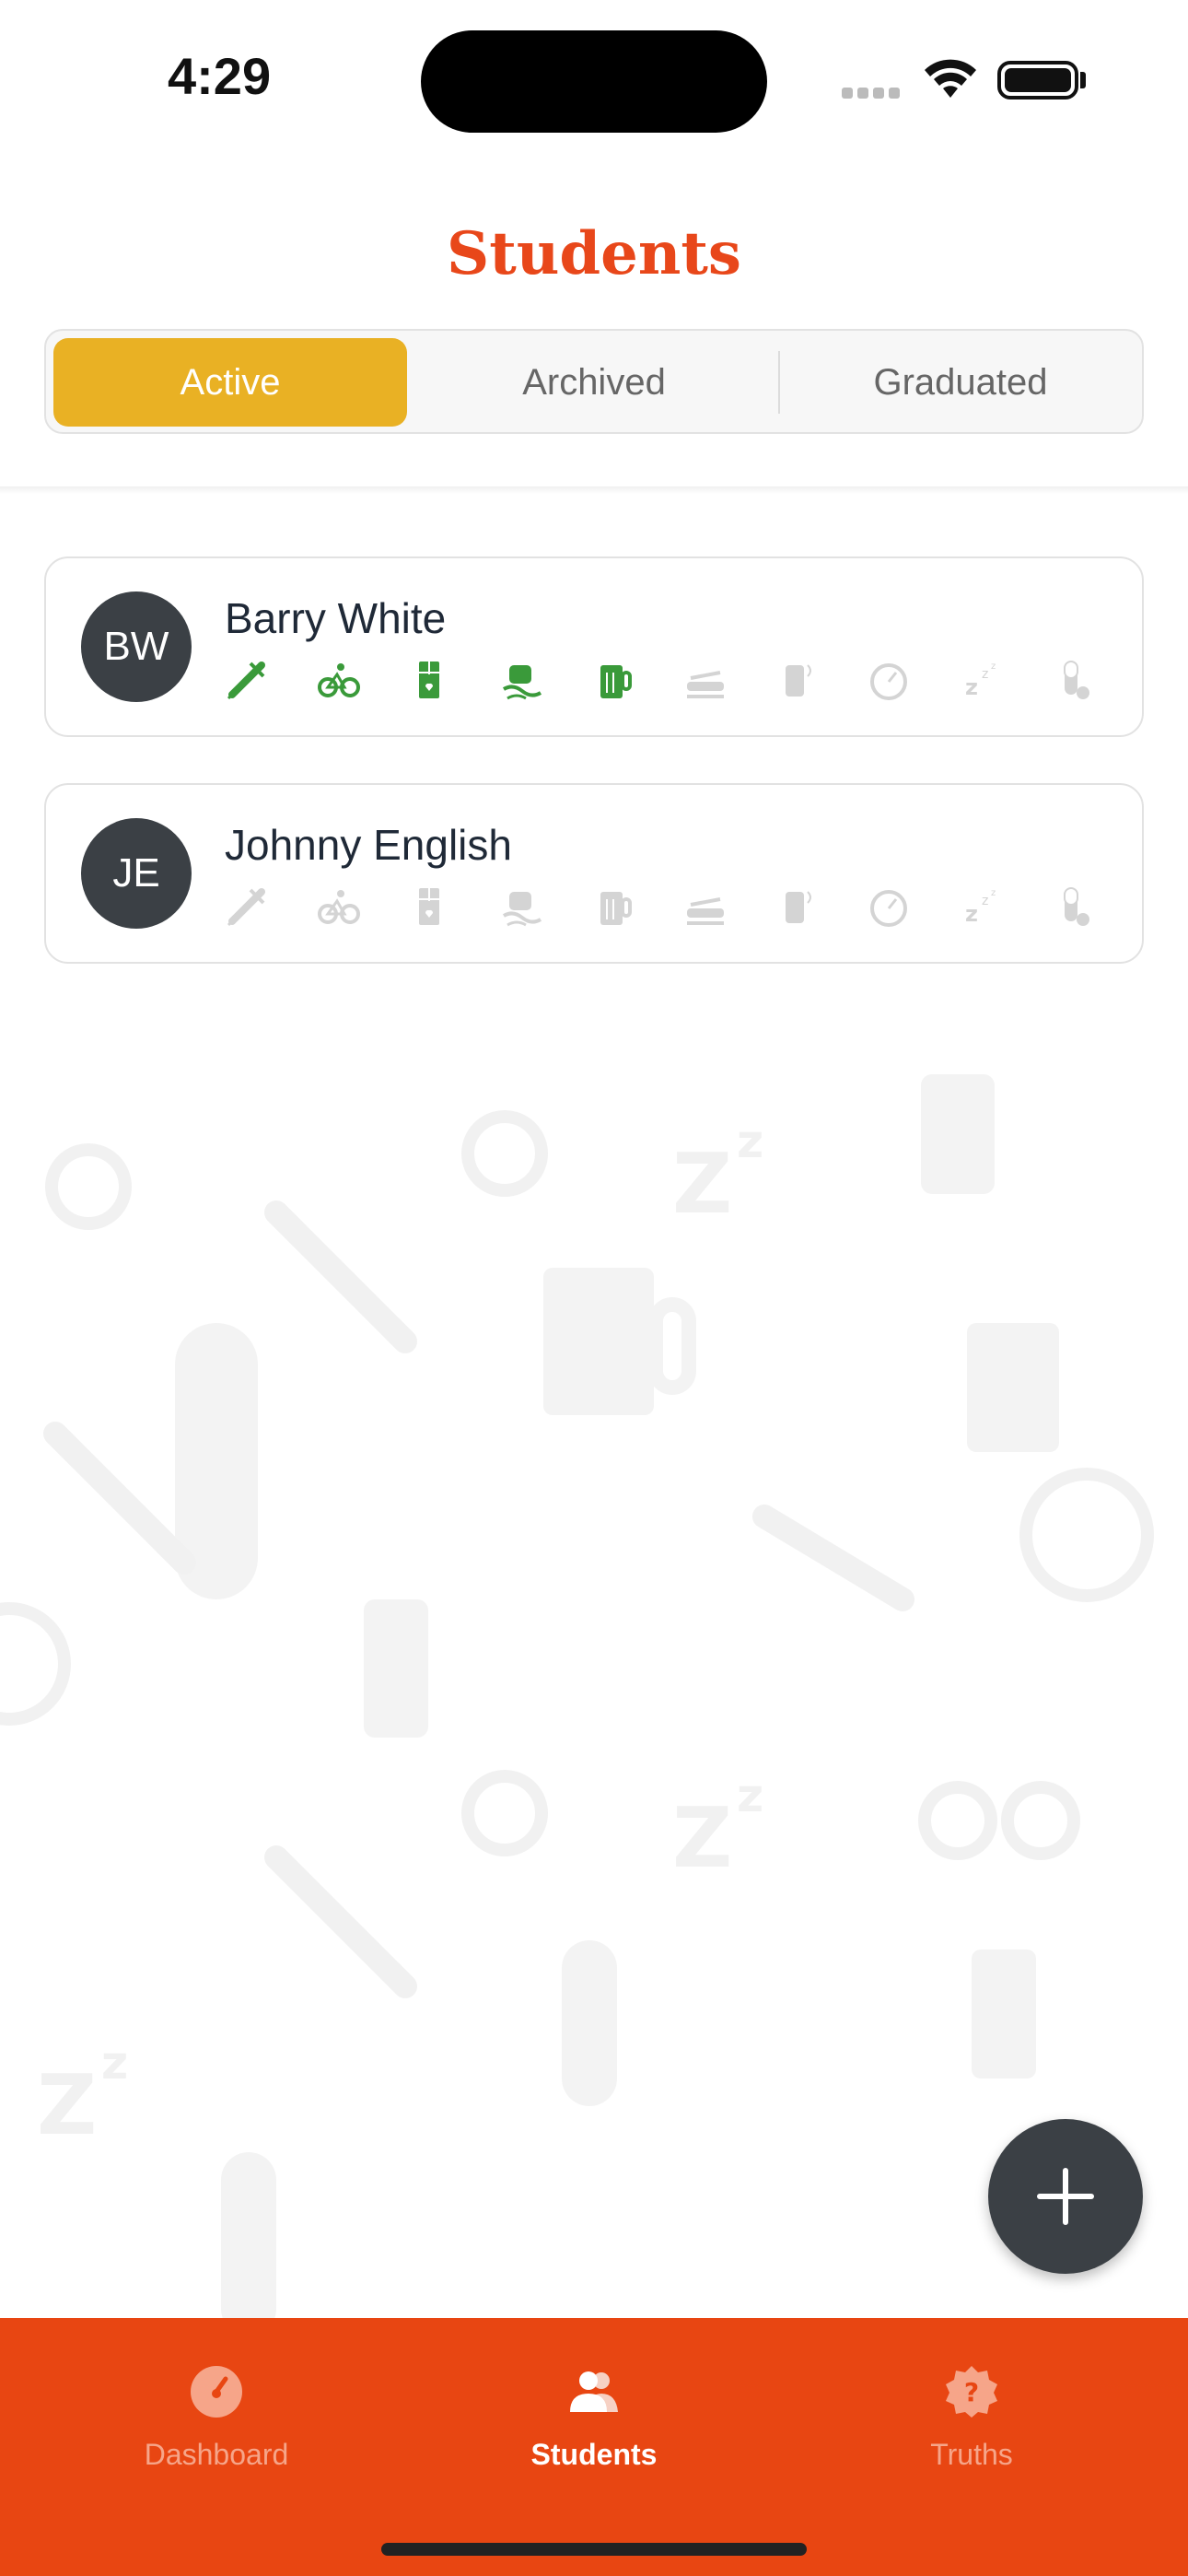  I want to click on plus-icon, so click(1065, 2196).